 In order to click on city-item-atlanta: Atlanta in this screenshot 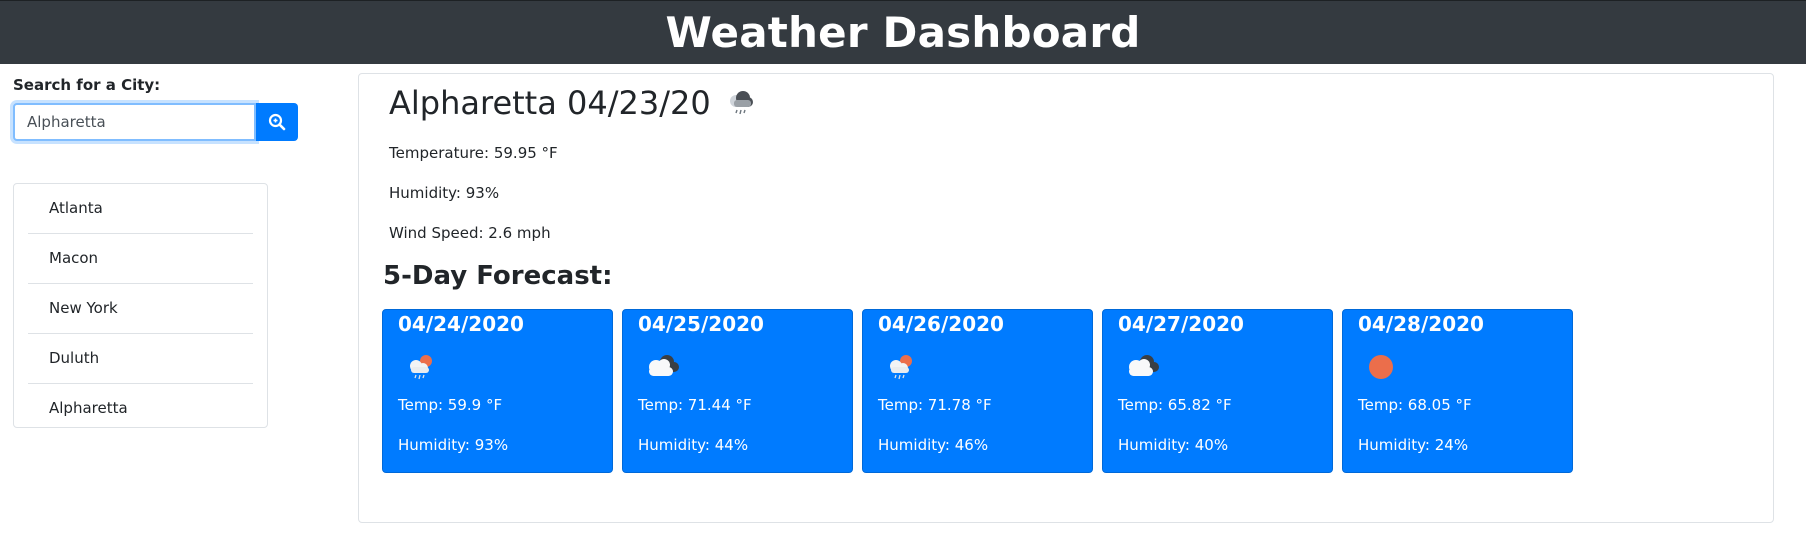, I will do `click(140, 209)`.